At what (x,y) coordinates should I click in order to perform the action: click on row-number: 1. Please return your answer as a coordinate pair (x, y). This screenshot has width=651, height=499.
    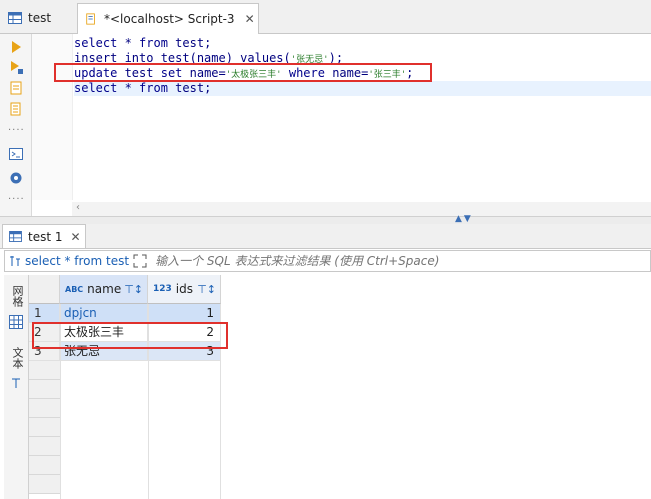
    Looking at the image, I should click on (44, 313).